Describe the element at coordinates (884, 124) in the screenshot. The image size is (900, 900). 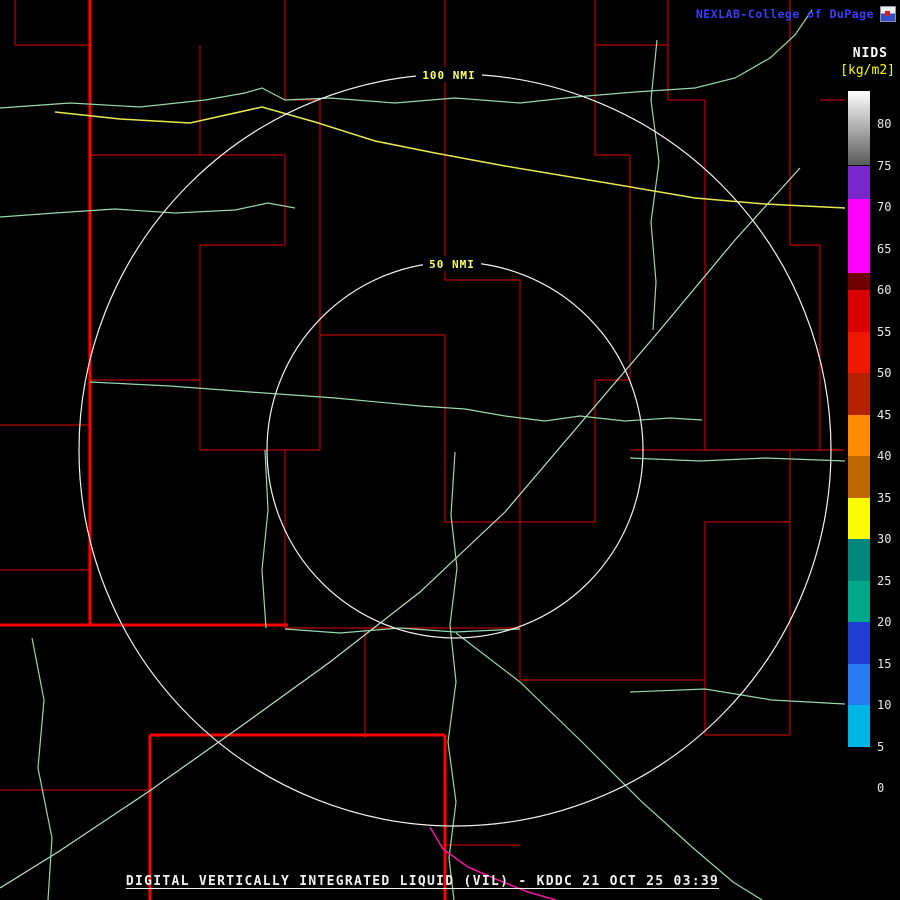
I see `colorbar-tick-label: 80` at that location.